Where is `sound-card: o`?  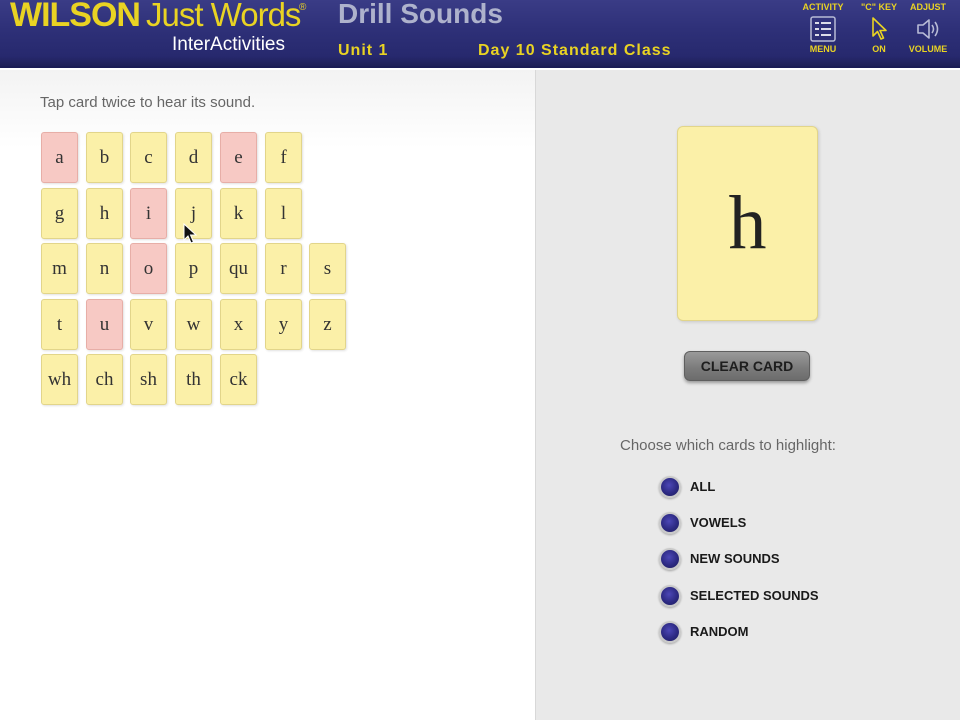 sound-card: o is located at coordinates (148, 268).